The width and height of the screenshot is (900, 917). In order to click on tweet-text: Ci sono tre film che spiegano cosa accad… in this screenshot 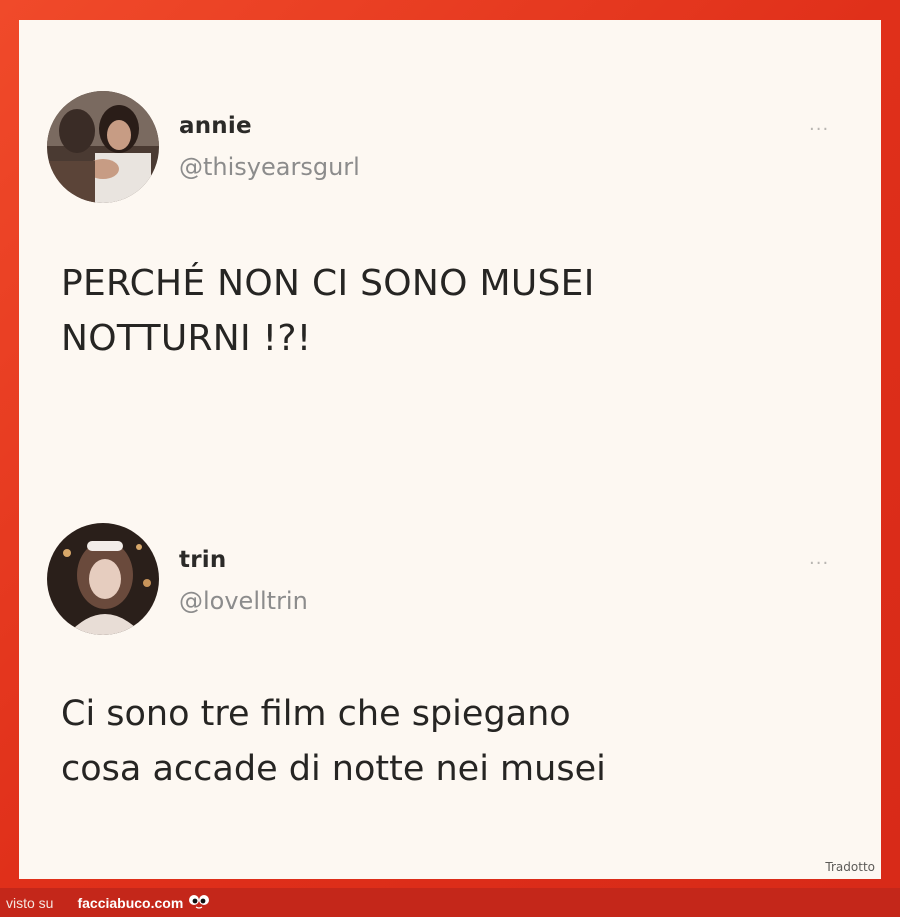, I will do `click(333, 741)`.